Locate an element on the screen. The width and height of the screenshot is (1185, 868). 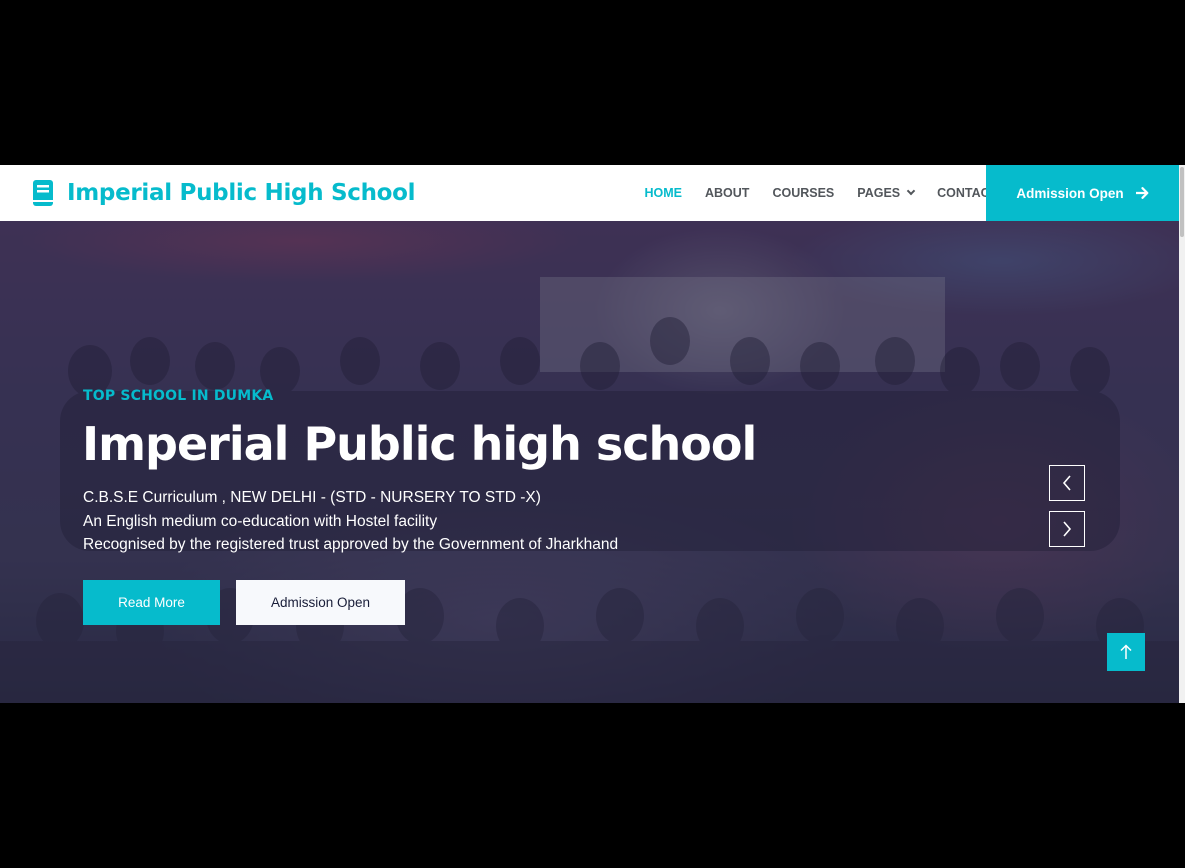
admission-open-nav-label: Admission Open is located at coordinates (1070, 193).